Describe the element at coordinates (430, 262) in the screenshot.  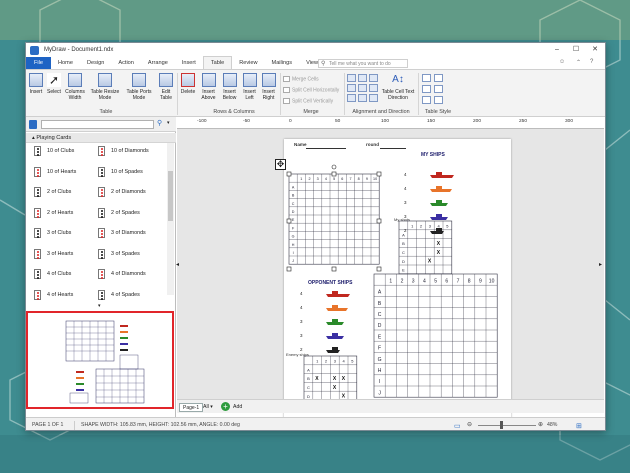
I see `shot-mark: X` at that location.